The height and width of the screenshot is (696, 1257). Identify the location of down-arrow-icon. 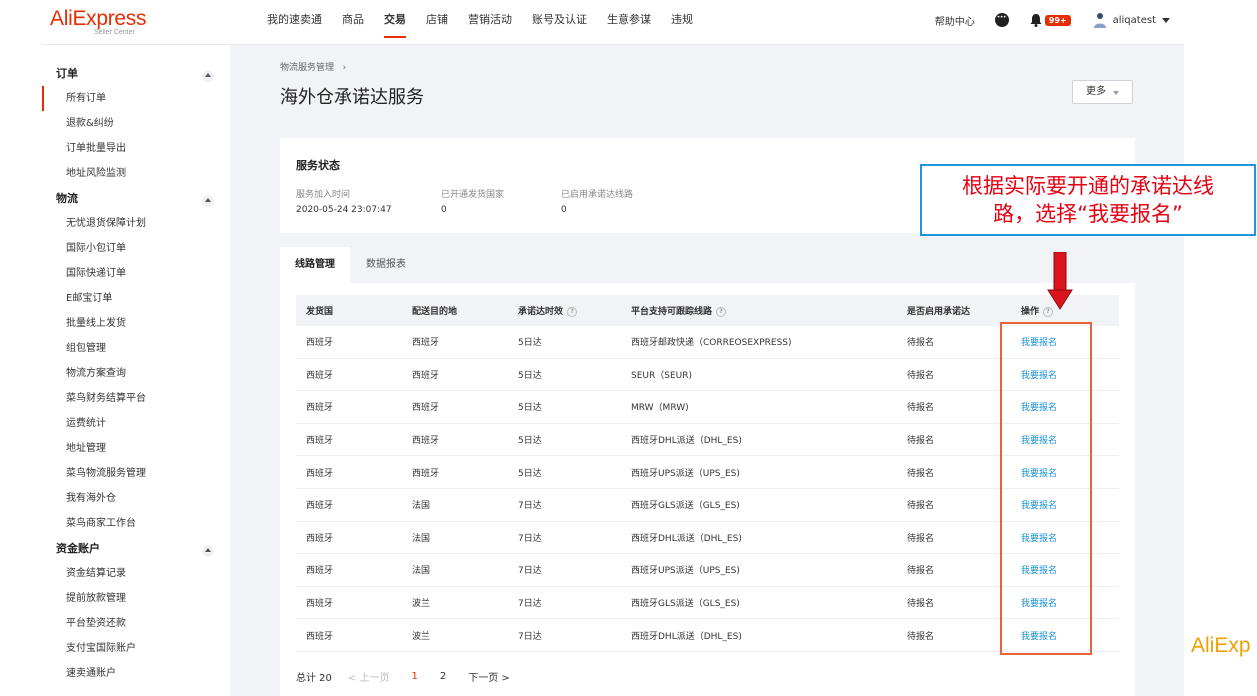
(1060, 281).